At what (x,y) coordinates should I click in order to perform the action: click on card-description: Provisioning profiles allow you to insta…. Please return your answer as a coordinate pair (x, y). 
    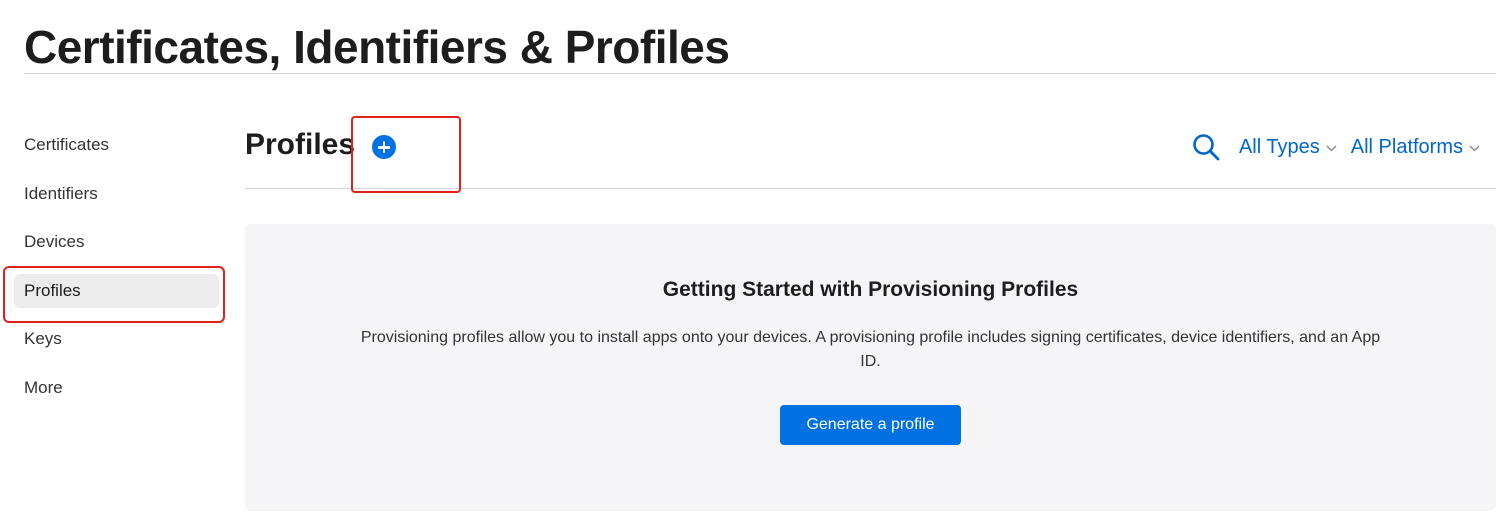
    Looking at the image, I should click on (870, 349).